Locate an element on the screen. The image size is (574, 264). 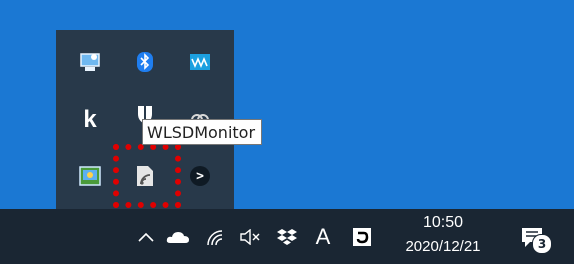
bluetooth-icon is located at coordinates (145, 62).